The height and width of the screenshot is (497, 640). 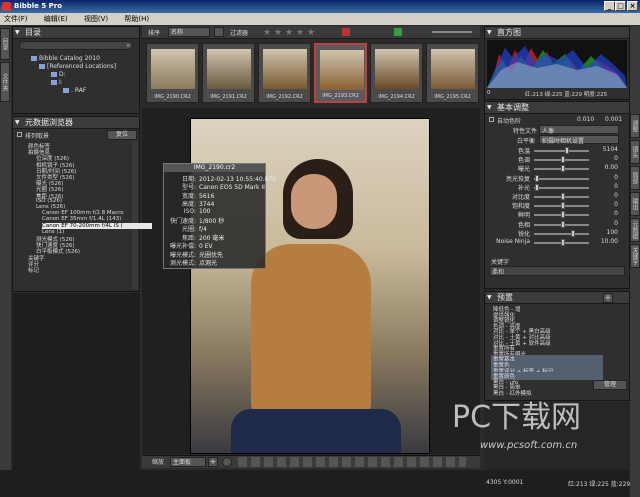 What do you see at coordinates (346, 32) in the screenshot?
I see `red-label-button` at bounding box center [346, 32].